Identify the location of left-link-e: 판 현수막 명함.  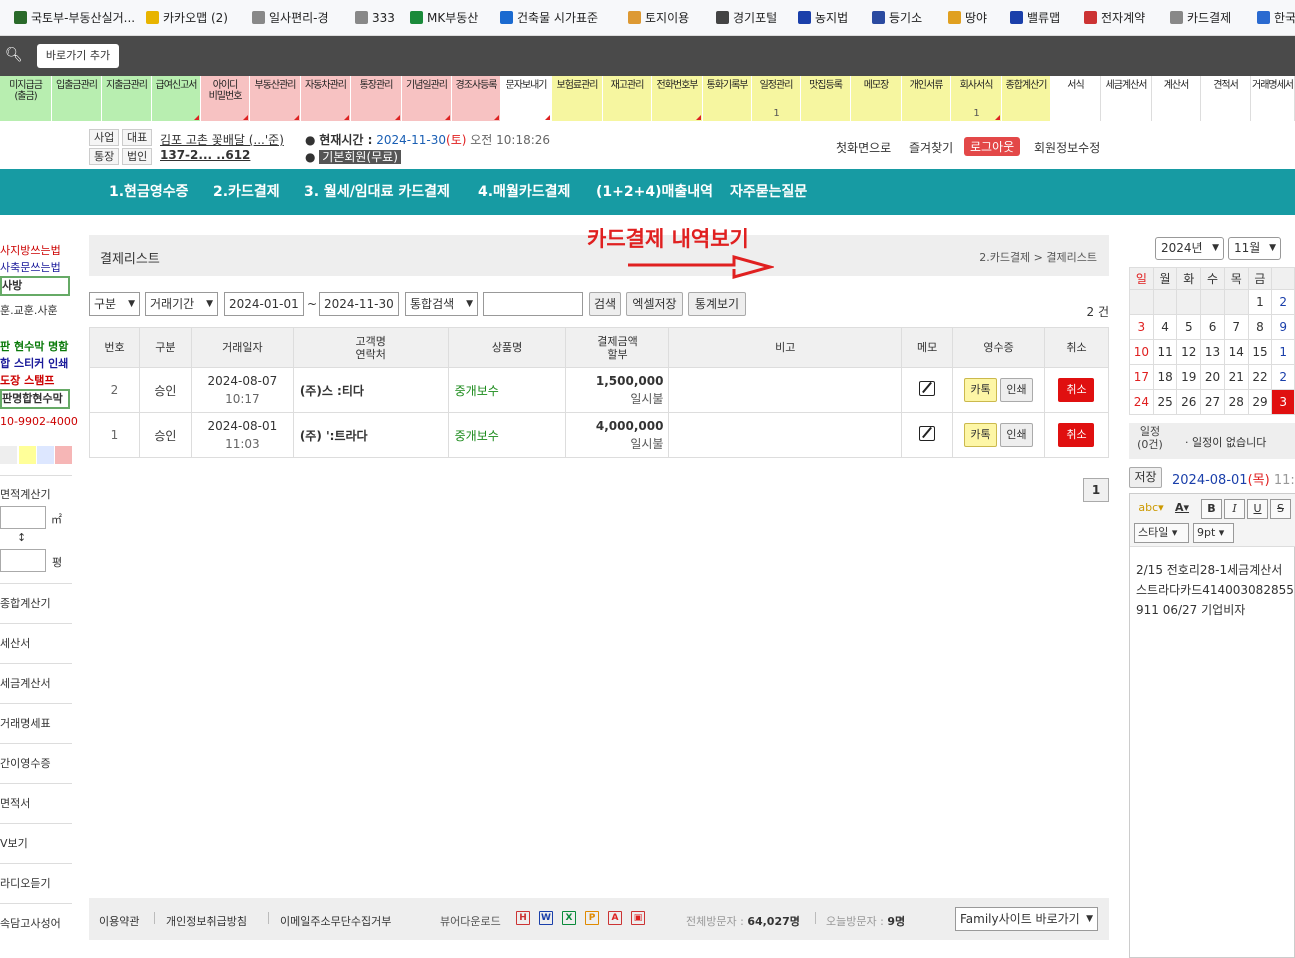
(34, 346).